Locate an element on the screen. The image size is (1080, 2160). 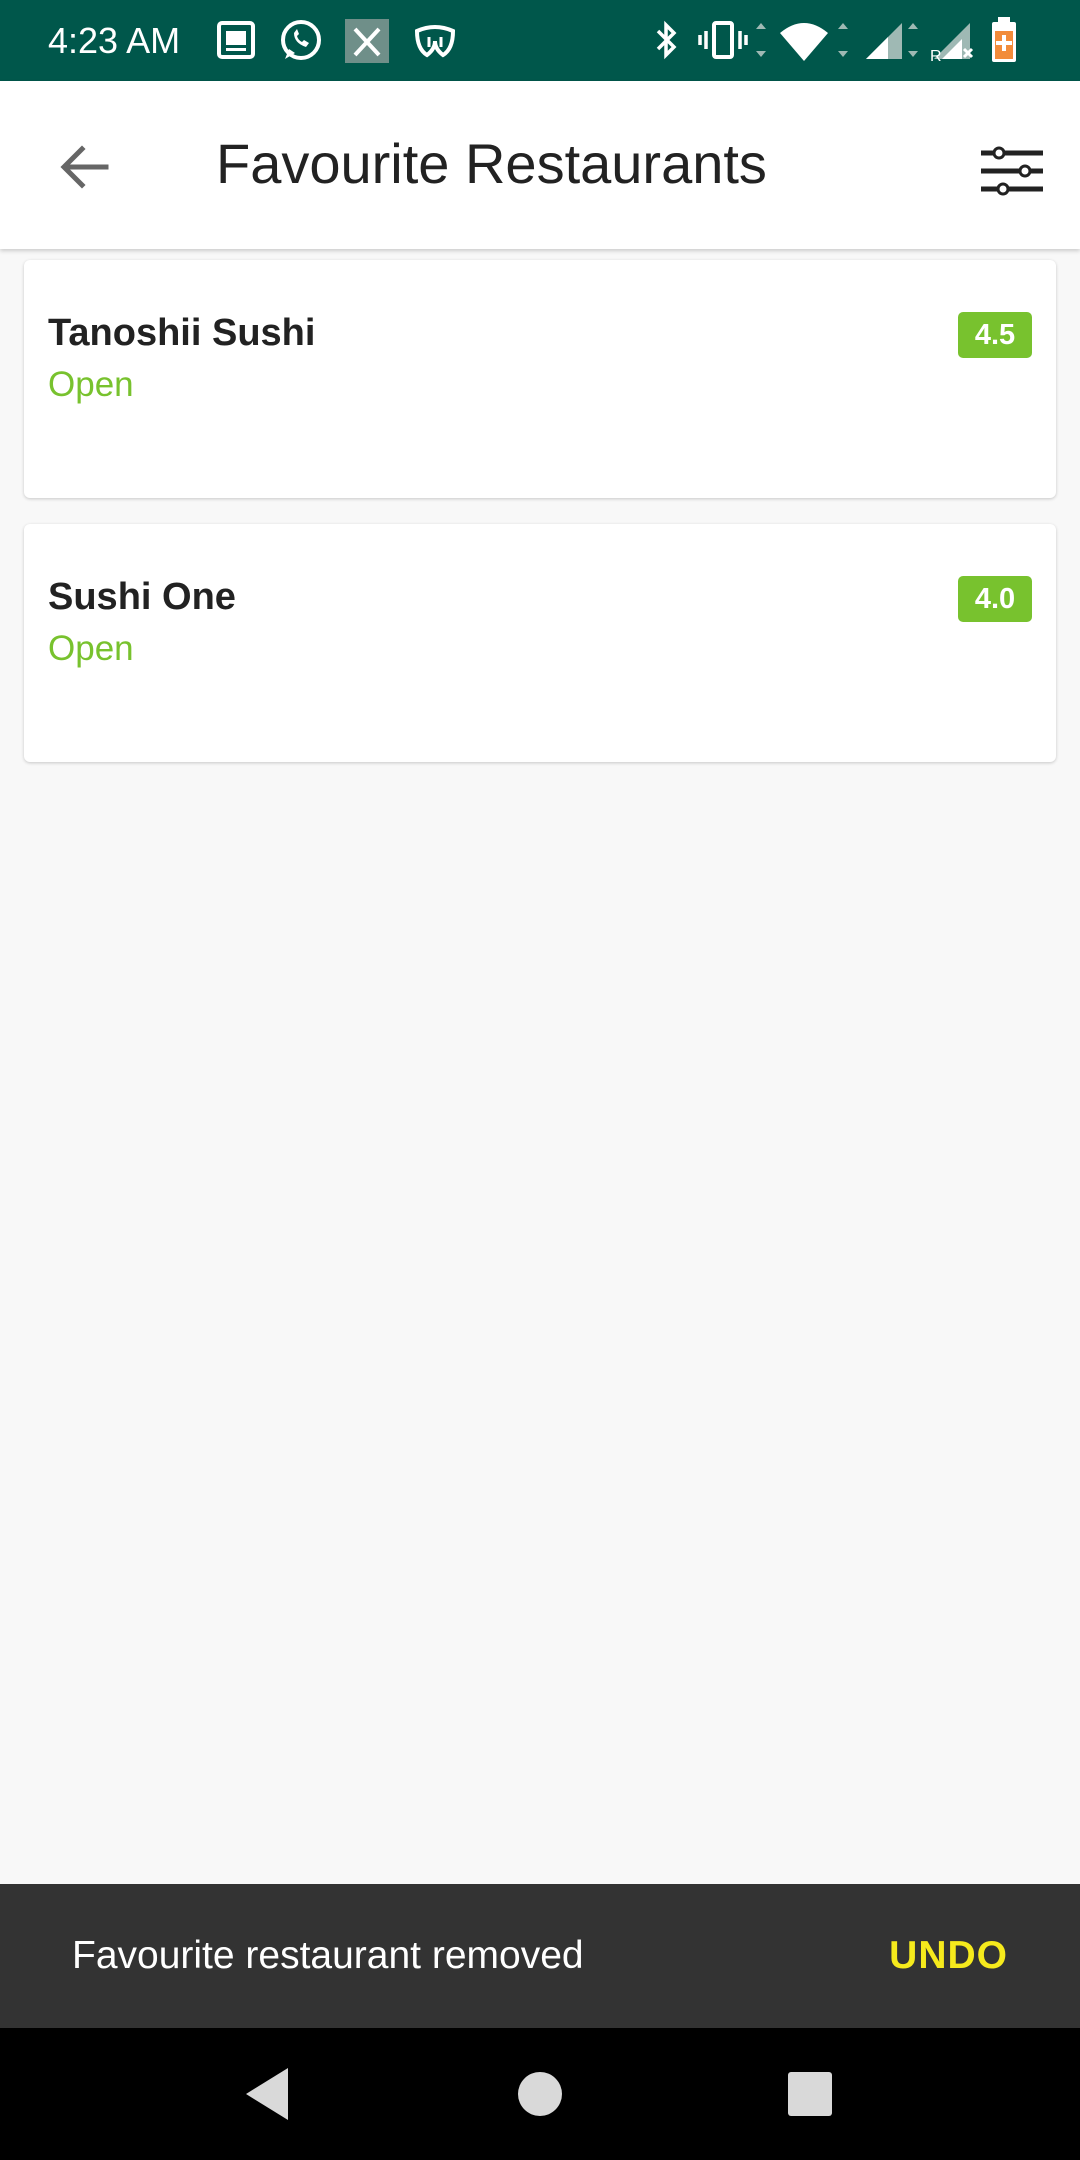
signal-icon is located at coordinates (892, 43).